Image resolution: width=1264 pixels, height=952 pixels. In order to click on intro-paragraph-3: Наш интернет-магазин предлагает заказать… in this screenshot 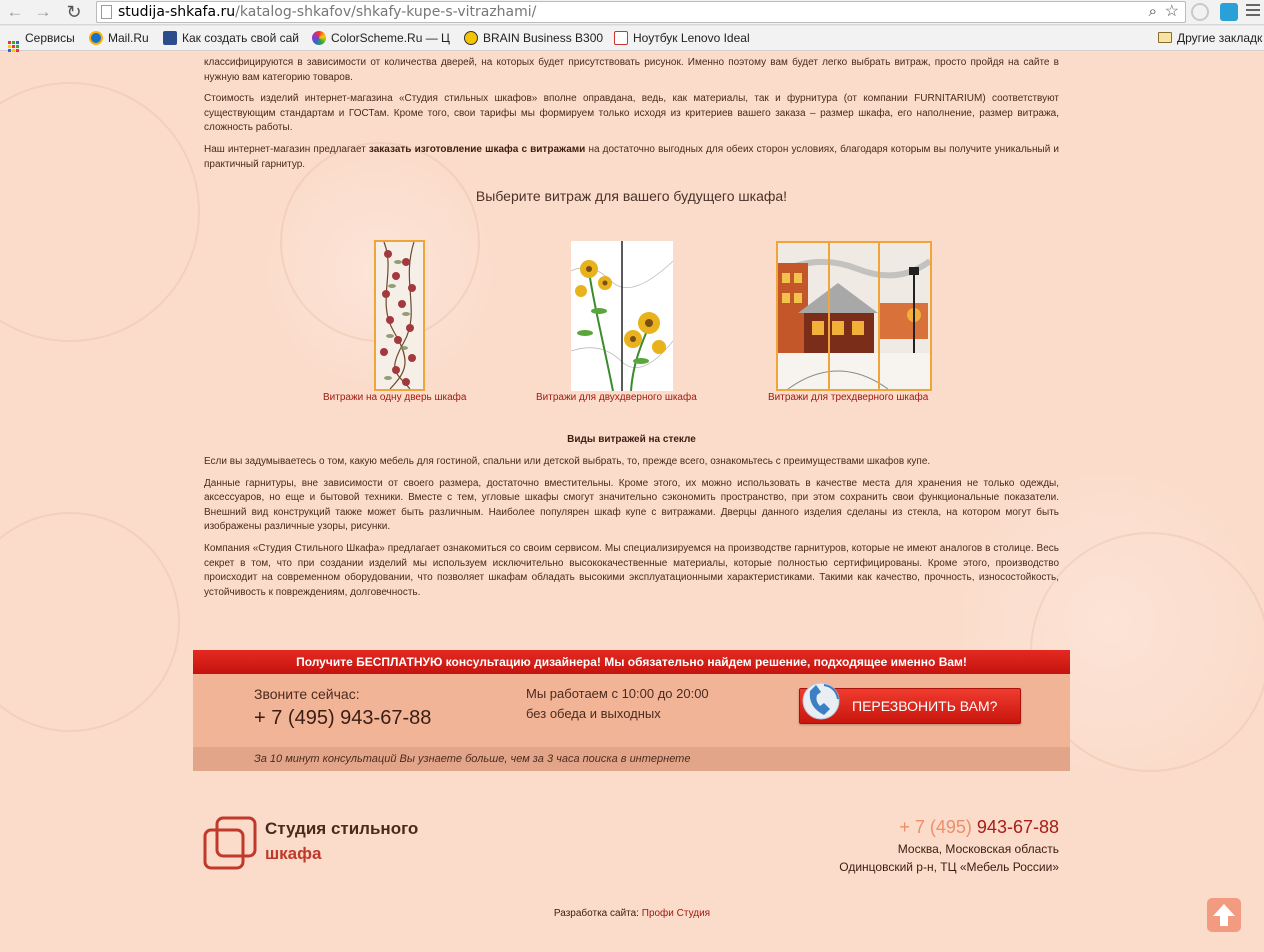, I will do `click(631, 157)`.